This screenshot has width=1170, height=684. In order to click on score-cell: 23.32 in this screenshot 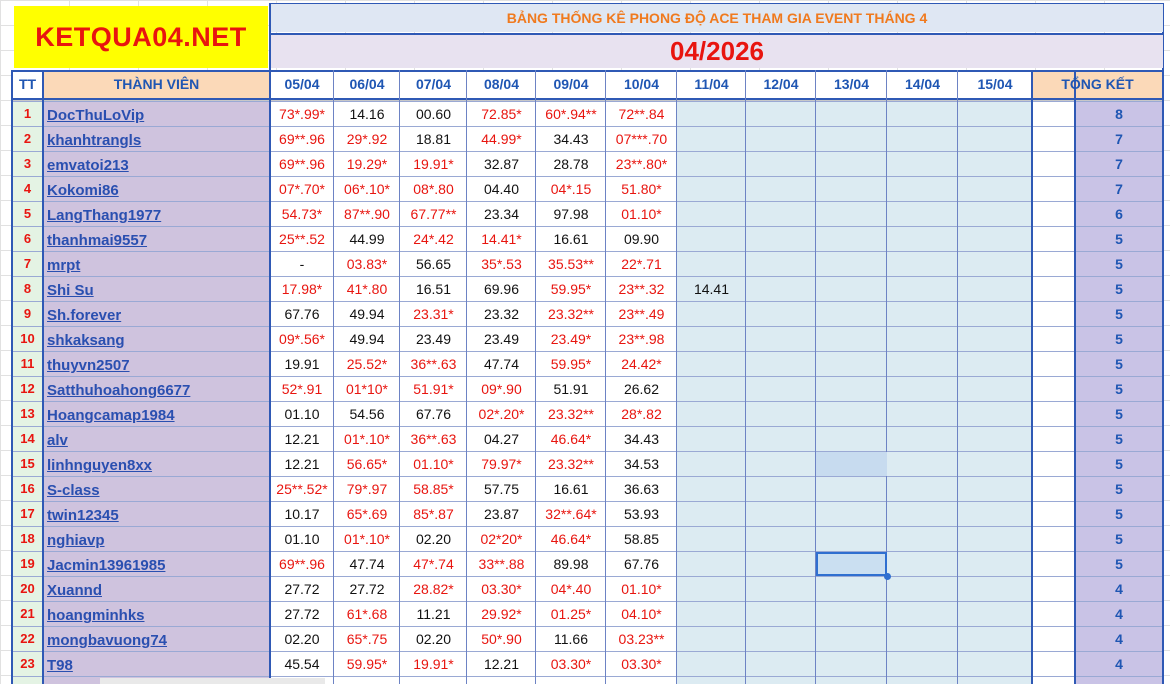, I will do `click(501, 313)`.